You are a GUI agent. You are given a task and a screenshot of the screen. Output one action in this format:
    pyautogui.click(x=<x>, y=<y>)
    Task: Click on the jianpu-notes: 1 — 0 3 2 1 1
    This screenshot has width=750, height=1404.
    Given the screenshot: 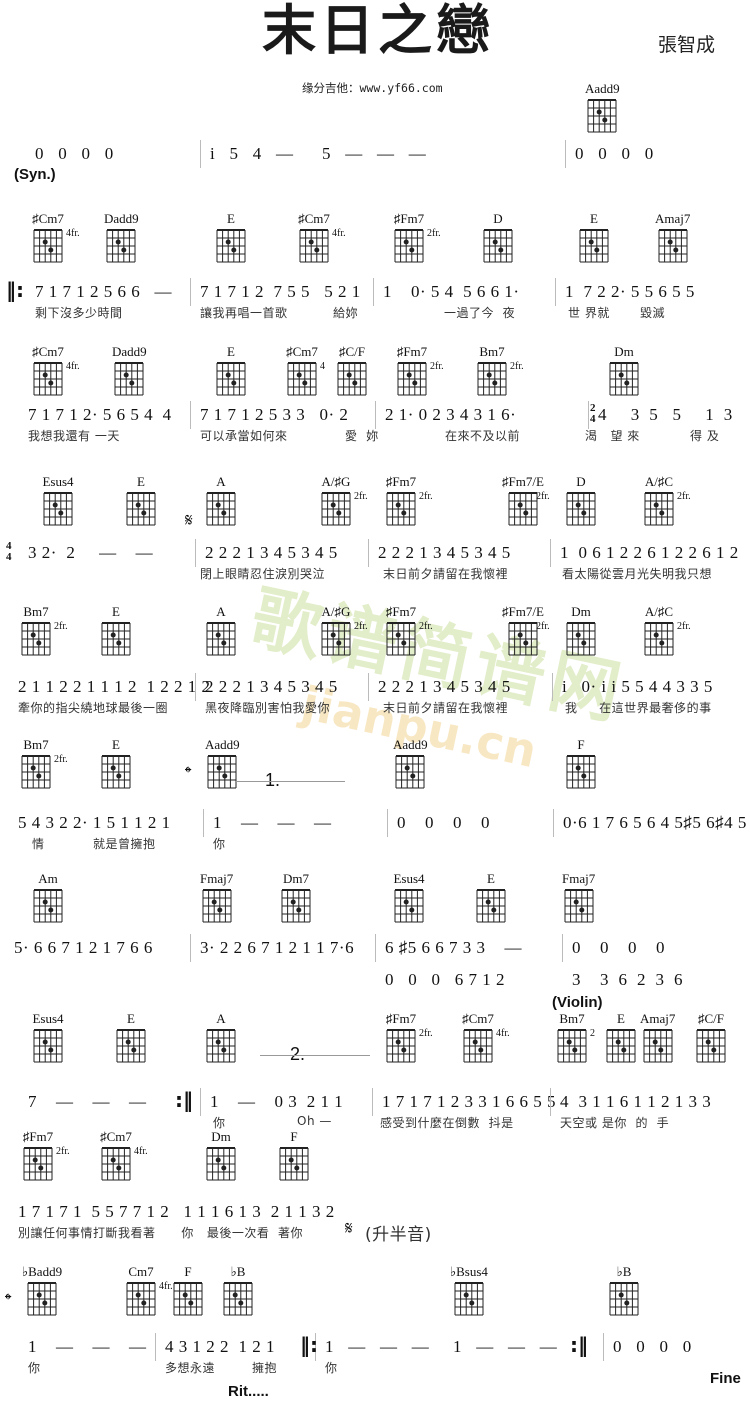 What is the action you would take?
    pyautogui.click(x=277, y=1101)
    